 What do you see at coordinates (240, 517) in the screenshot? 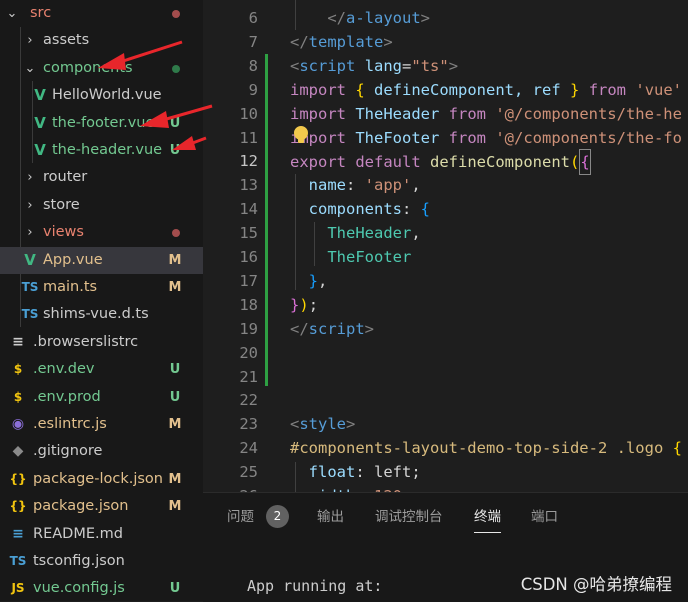
I see `panel-tab: 问题` at bounding box center [240, 517].